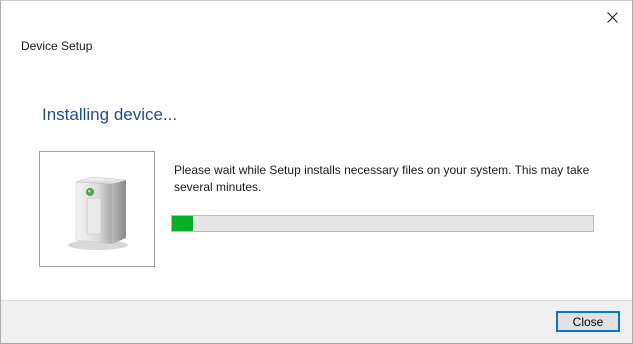 This screenshot has width=633, height=344. I want to click on close-x-glyph, so click(612, 17).